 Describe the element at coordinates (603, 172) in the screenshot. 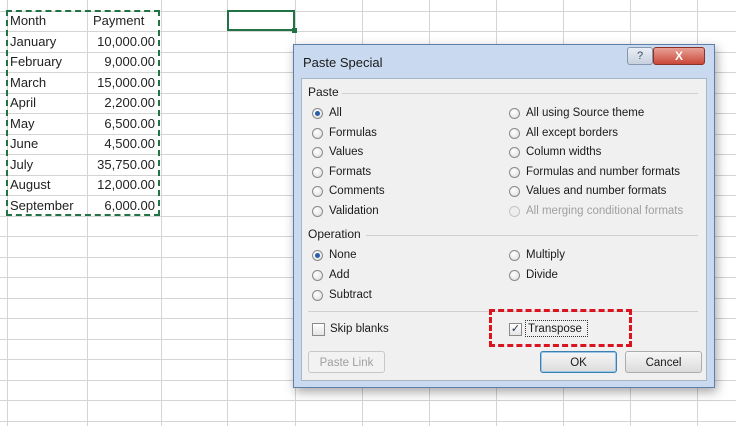

I see `radio-label: Formulas and number formats` at that location.